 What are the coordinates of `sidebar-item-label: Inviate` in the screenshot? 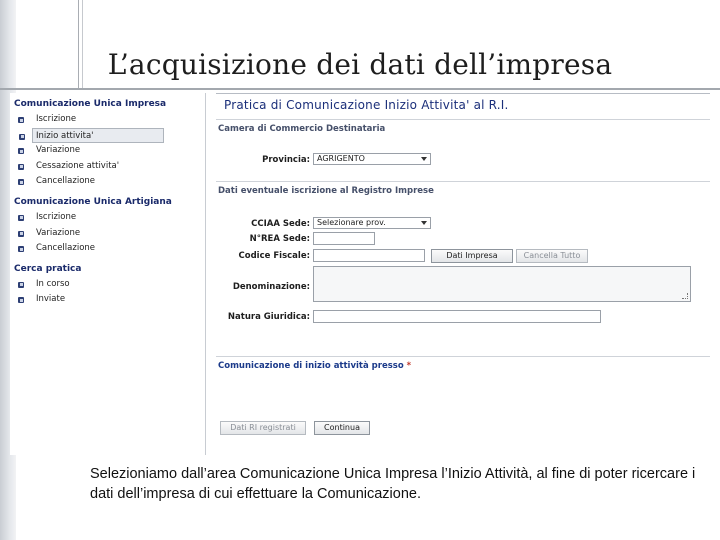 It's located at (51, 299).